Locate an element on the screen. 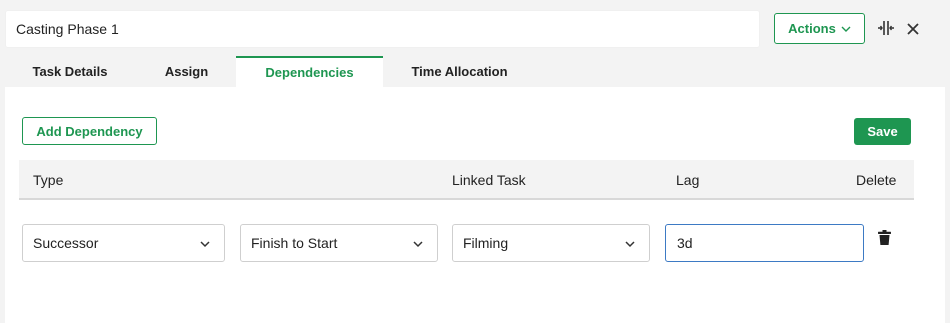 Image resolution: width=950 pixels, height=323 pixels. tab-task-details: Task Details is located at coordinates (70, 71).